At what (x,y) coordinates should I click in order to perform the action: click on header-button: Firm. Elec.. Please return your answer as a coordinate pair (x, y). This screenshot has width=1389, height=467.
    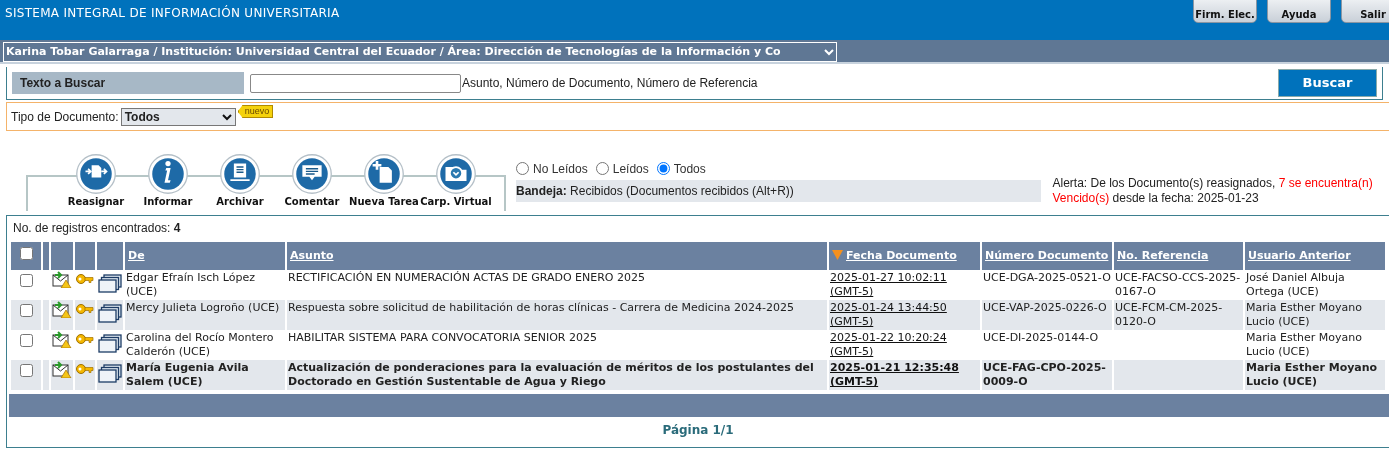
    Looking at the image, I should click on (1225, 11).